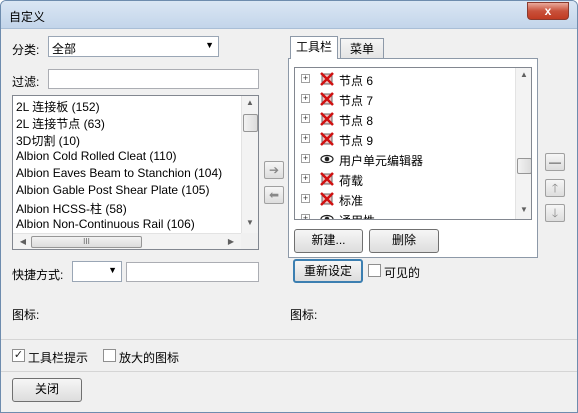 The height and width of the screenshot is (413, 578). Describe the element at coordinates (523, 143) in the screenshot. I see `toolbar-tree-vscroll: ▲ ▼` at that location.